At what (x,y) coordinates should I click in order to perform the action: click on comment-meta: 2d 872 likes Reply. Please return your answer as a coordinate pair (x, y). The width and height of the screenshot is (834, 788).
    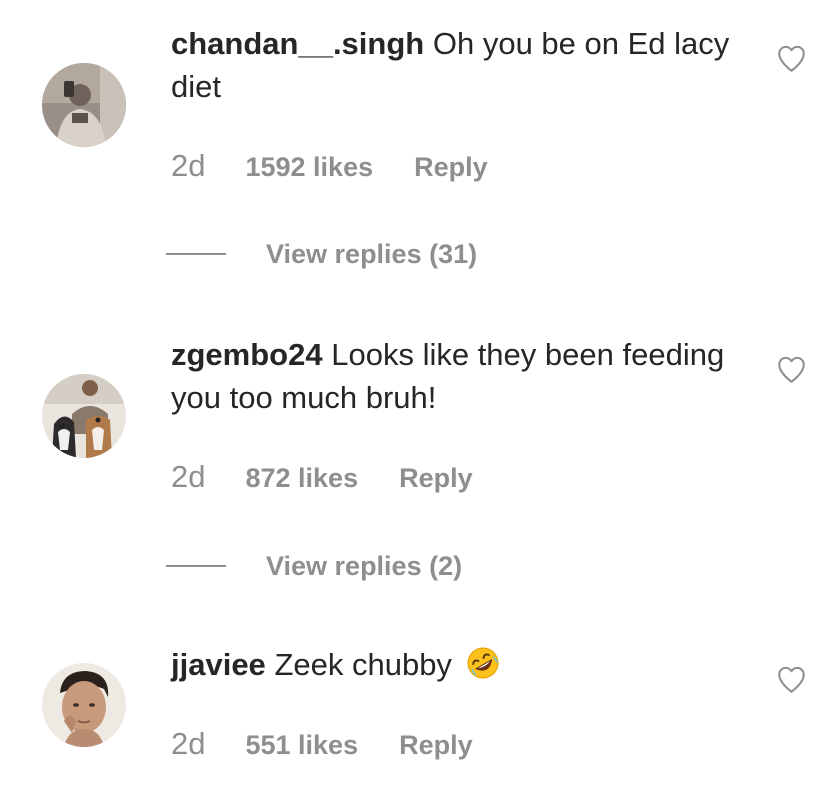
    Looking at the image, I should click on (322, 479).